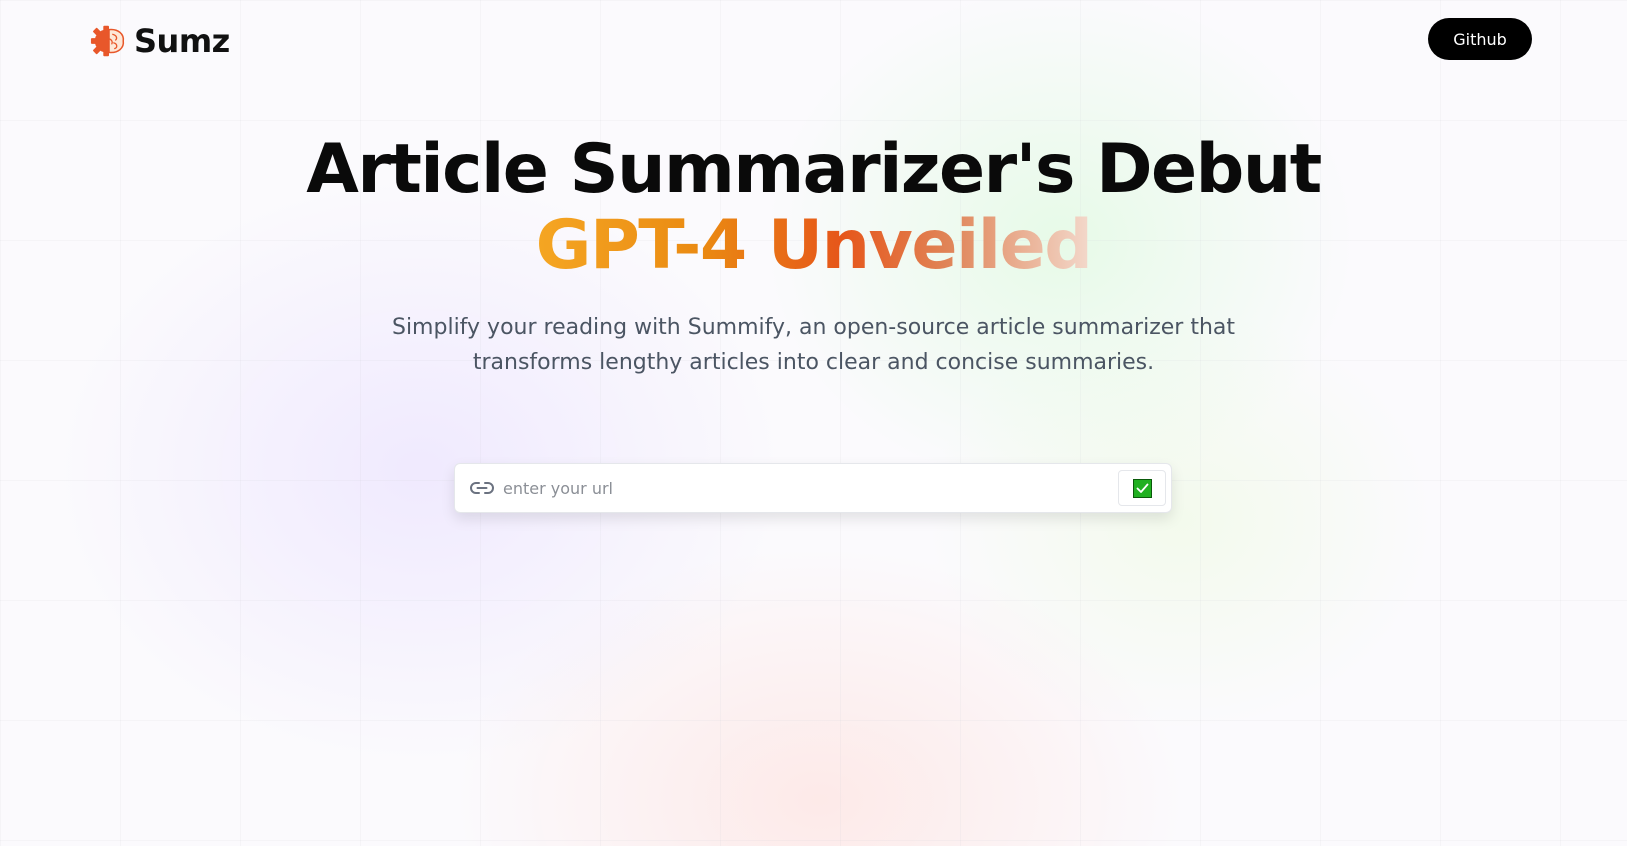  Describe the element at coordinates (182, 41) in the screenshot. I see `logo-text: Sumz` at that location.